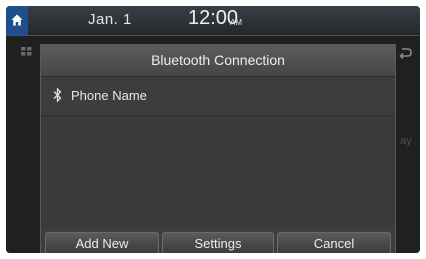 This screenshot has height=259, width=426. What do you see at coordinates (236, 22) in the screenshot?
I see `ampm-indicator: AM` at bounding box center [236, 22].